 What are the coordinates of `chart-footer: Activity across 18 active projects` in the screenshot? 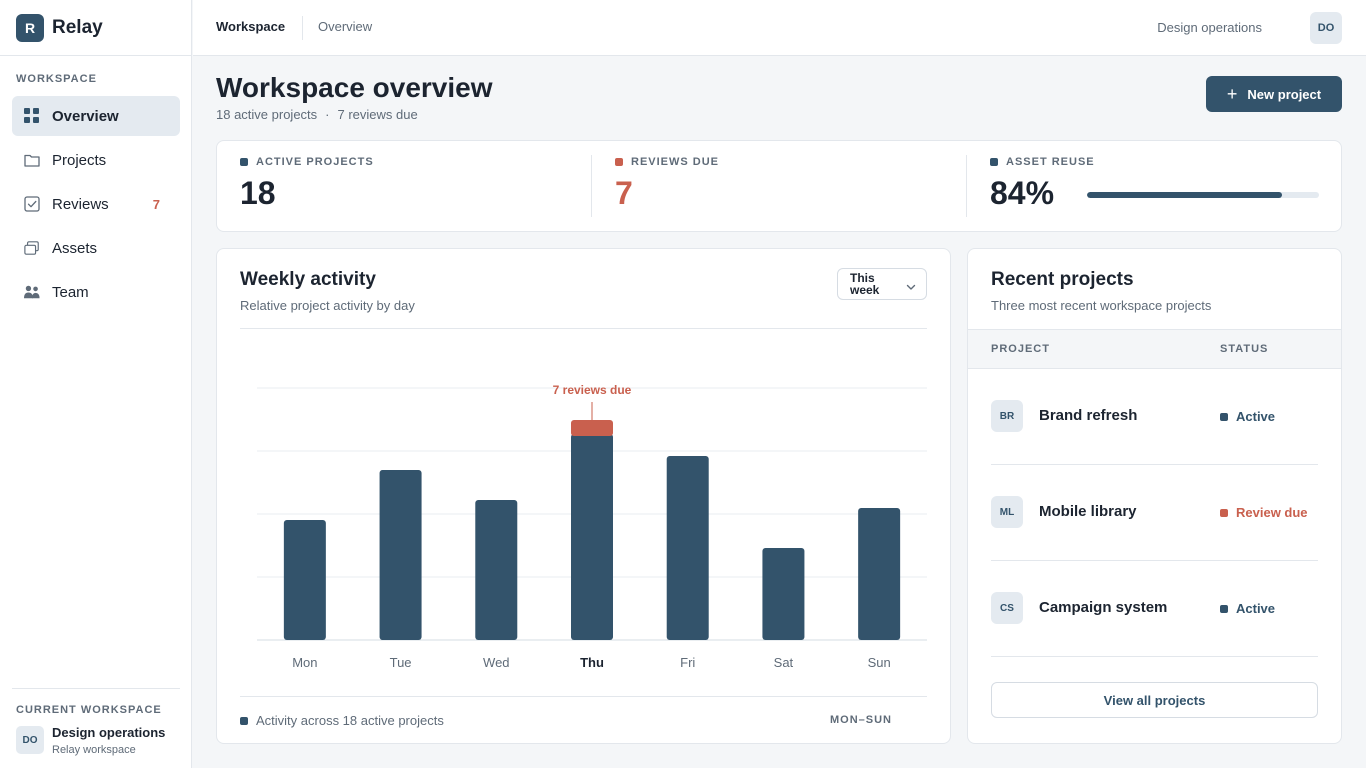 It's located at (342, 720).